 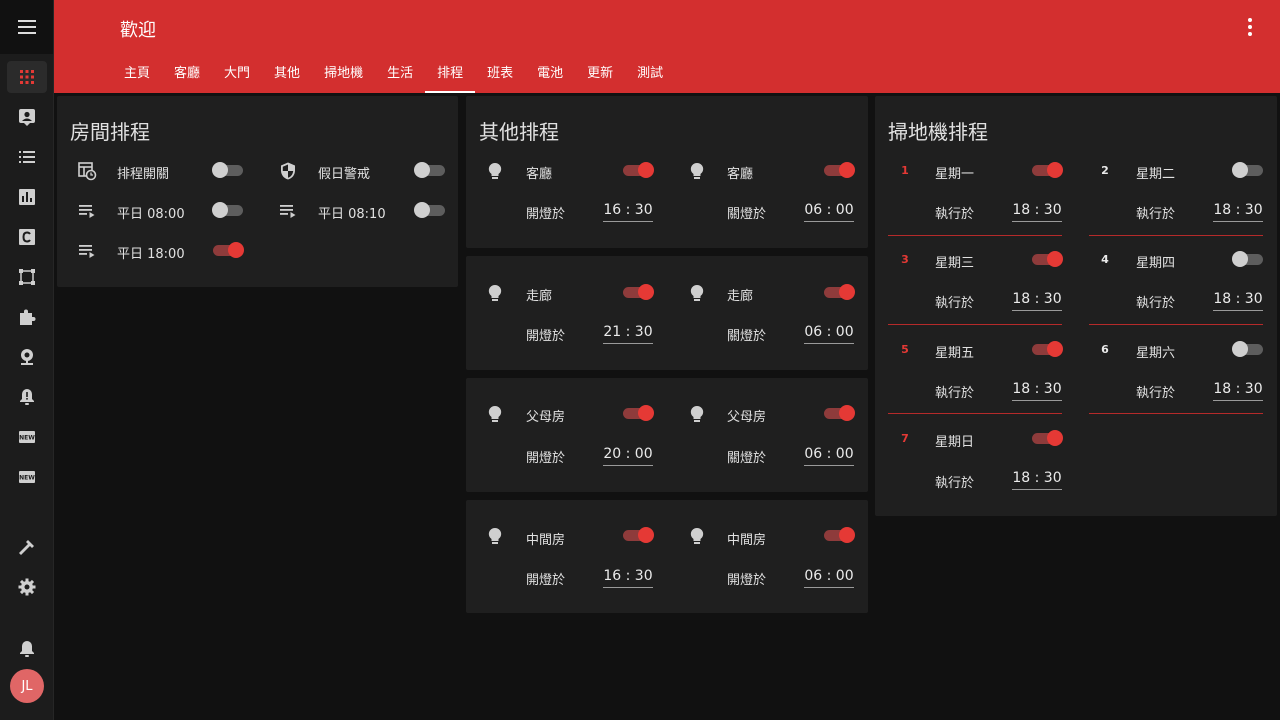 What do you see at coordinates (352, 214) in the screenshot?
I see `room-item-label: 平日 08:10` at bounding box center [352, 214].